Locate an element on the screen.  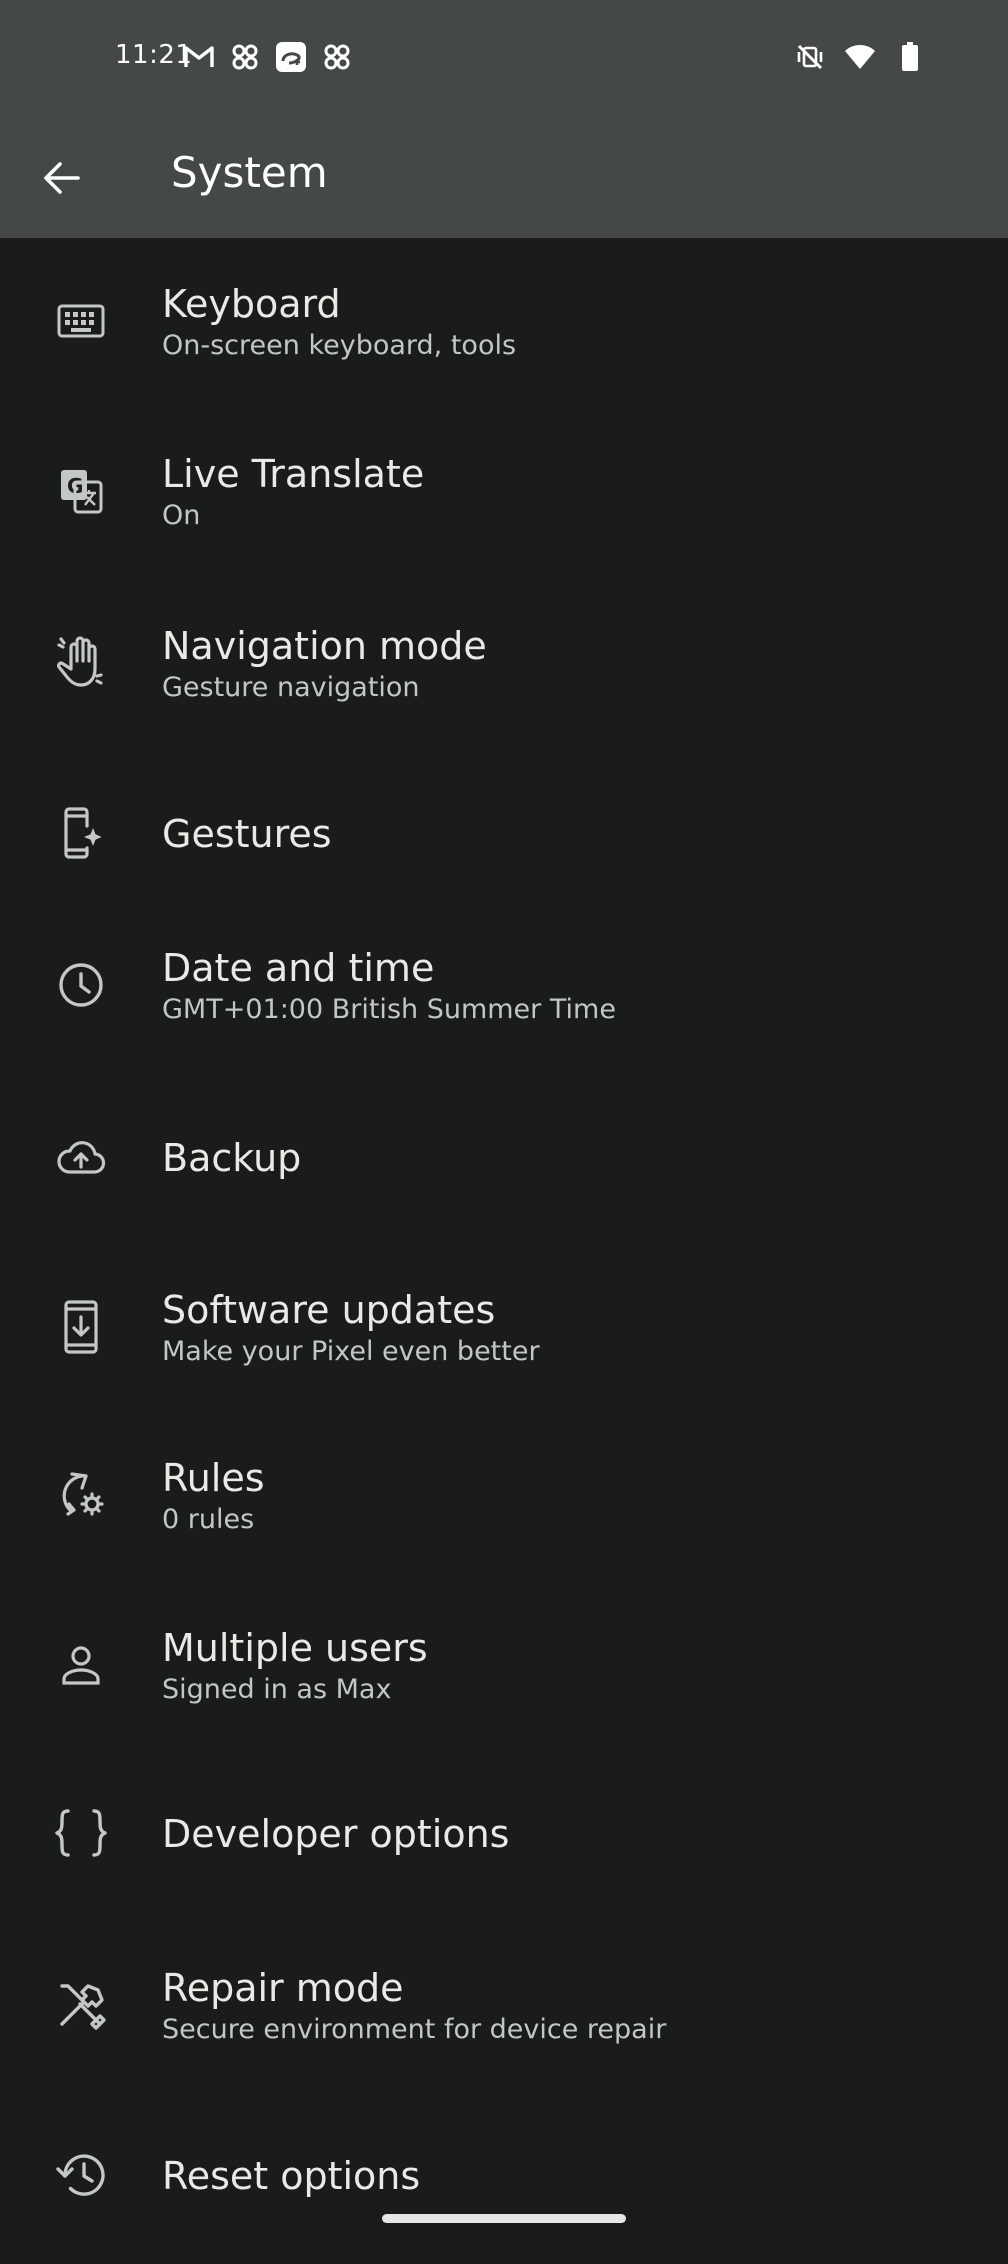
settings-item-label: Developer options is located at coordinates (336, 1834).